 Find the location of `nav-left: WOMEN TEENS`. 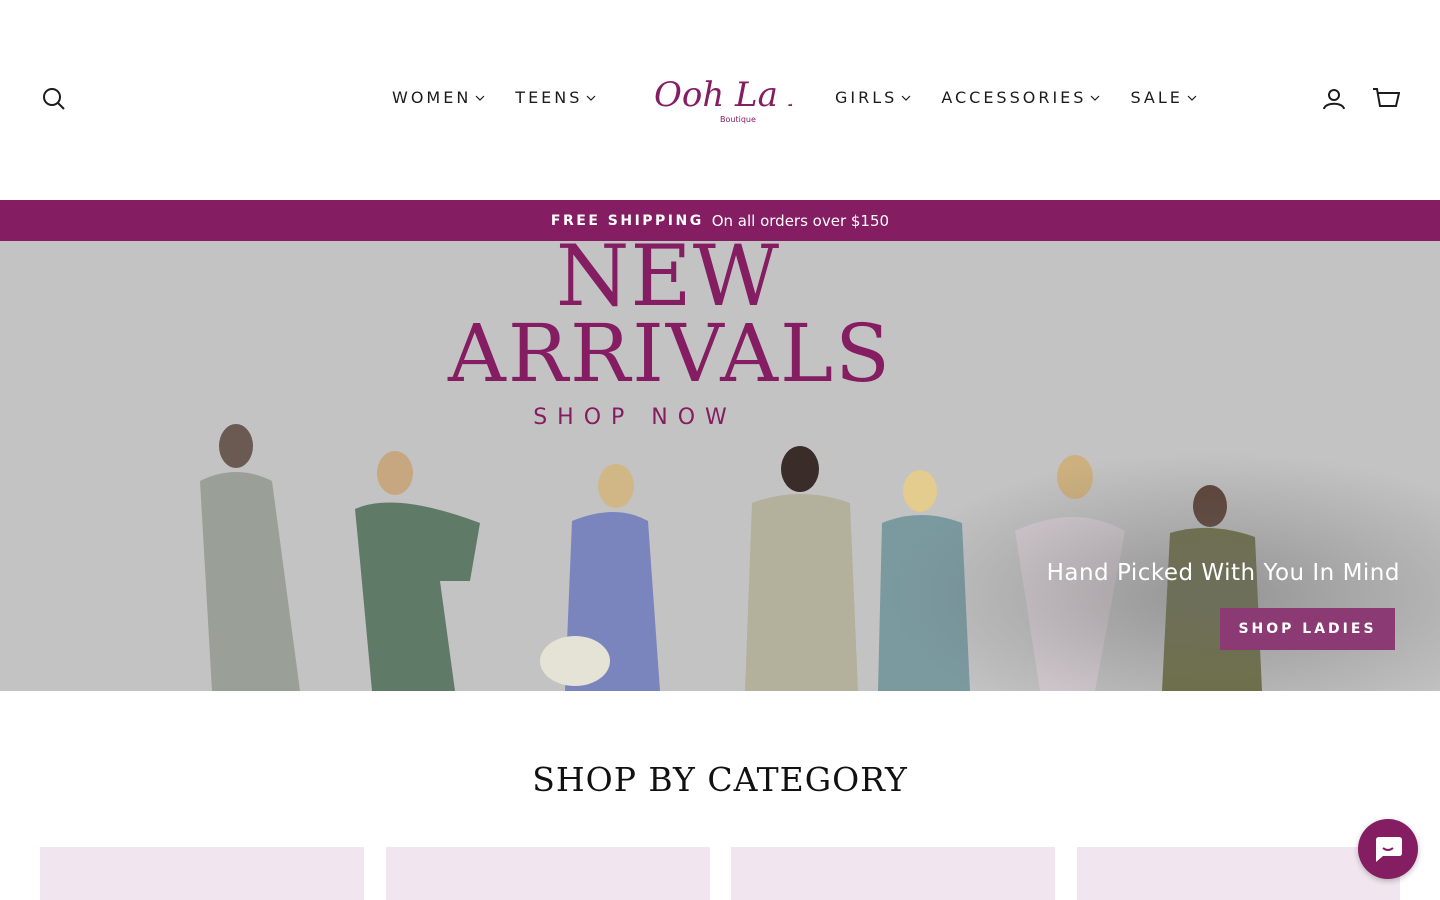

nav-left: WOMEN TEENS is located at coordinates (509, 97).